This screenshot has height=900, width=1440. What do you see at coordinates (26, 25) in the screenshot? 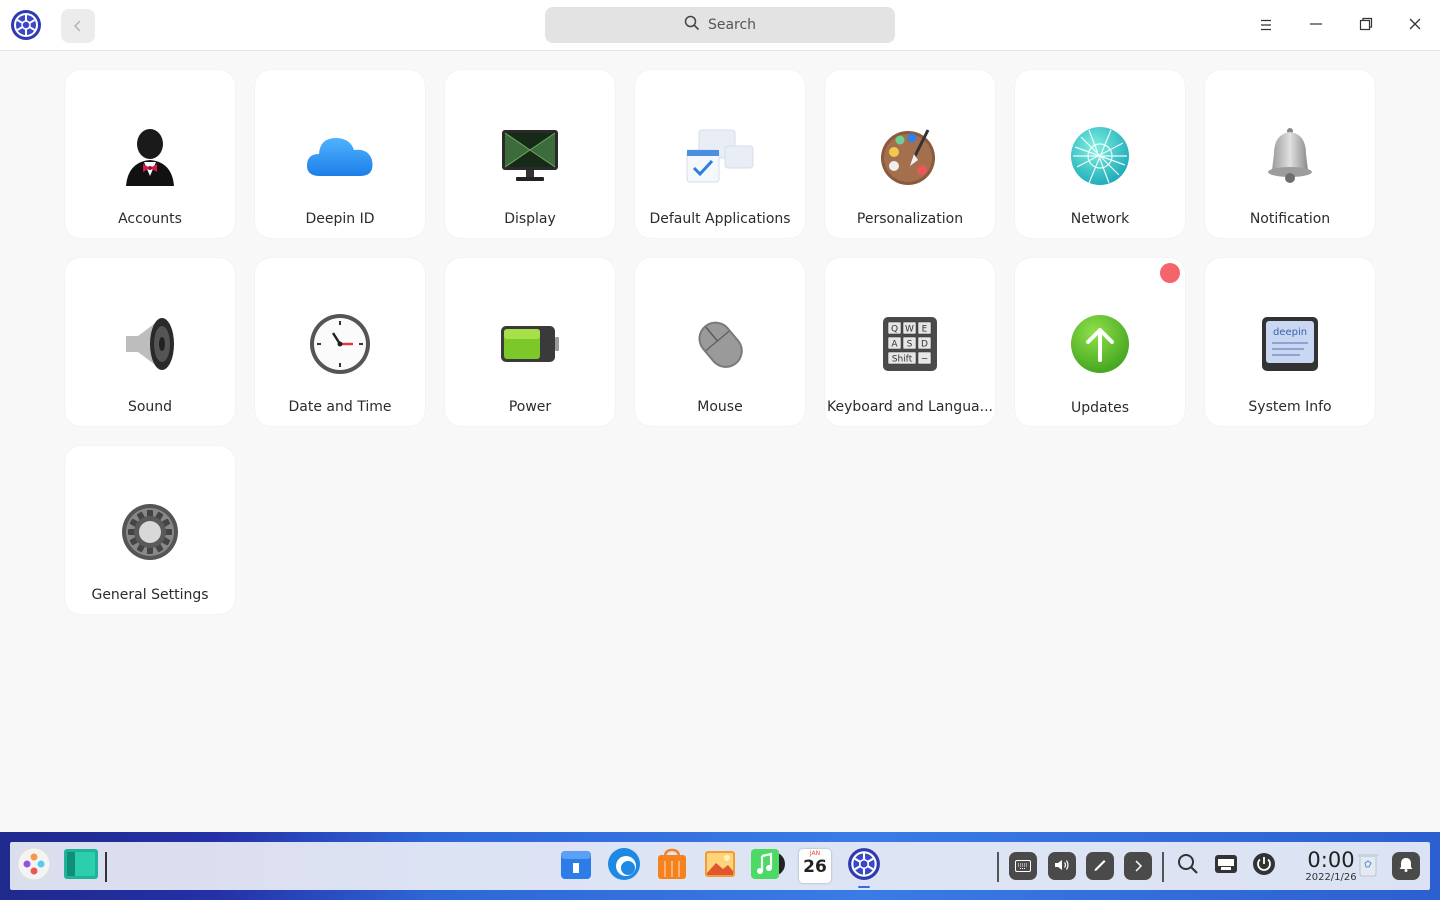
I see `control-center-logo-icon` at bounding box center [26, 25].